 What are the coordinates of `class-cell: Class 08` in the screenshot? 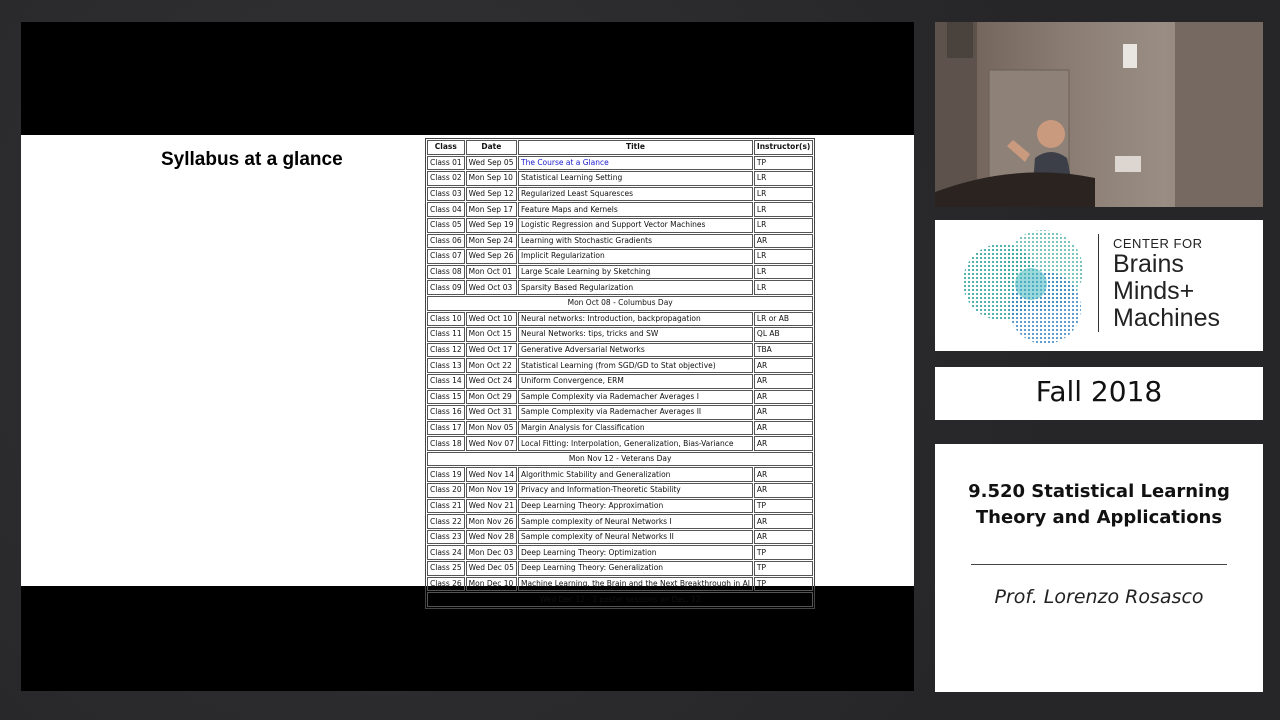 It's located at (446, 272).